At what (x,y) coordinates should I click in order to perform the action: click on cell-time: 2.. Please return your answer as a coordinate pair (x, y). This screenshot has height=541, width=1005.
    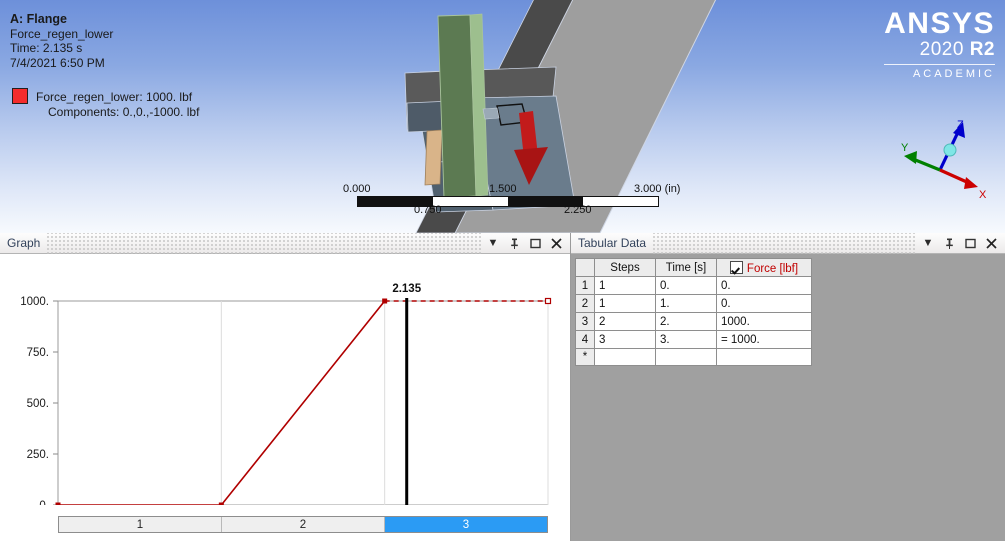
    Looking at the image, I should click on (686, 321).